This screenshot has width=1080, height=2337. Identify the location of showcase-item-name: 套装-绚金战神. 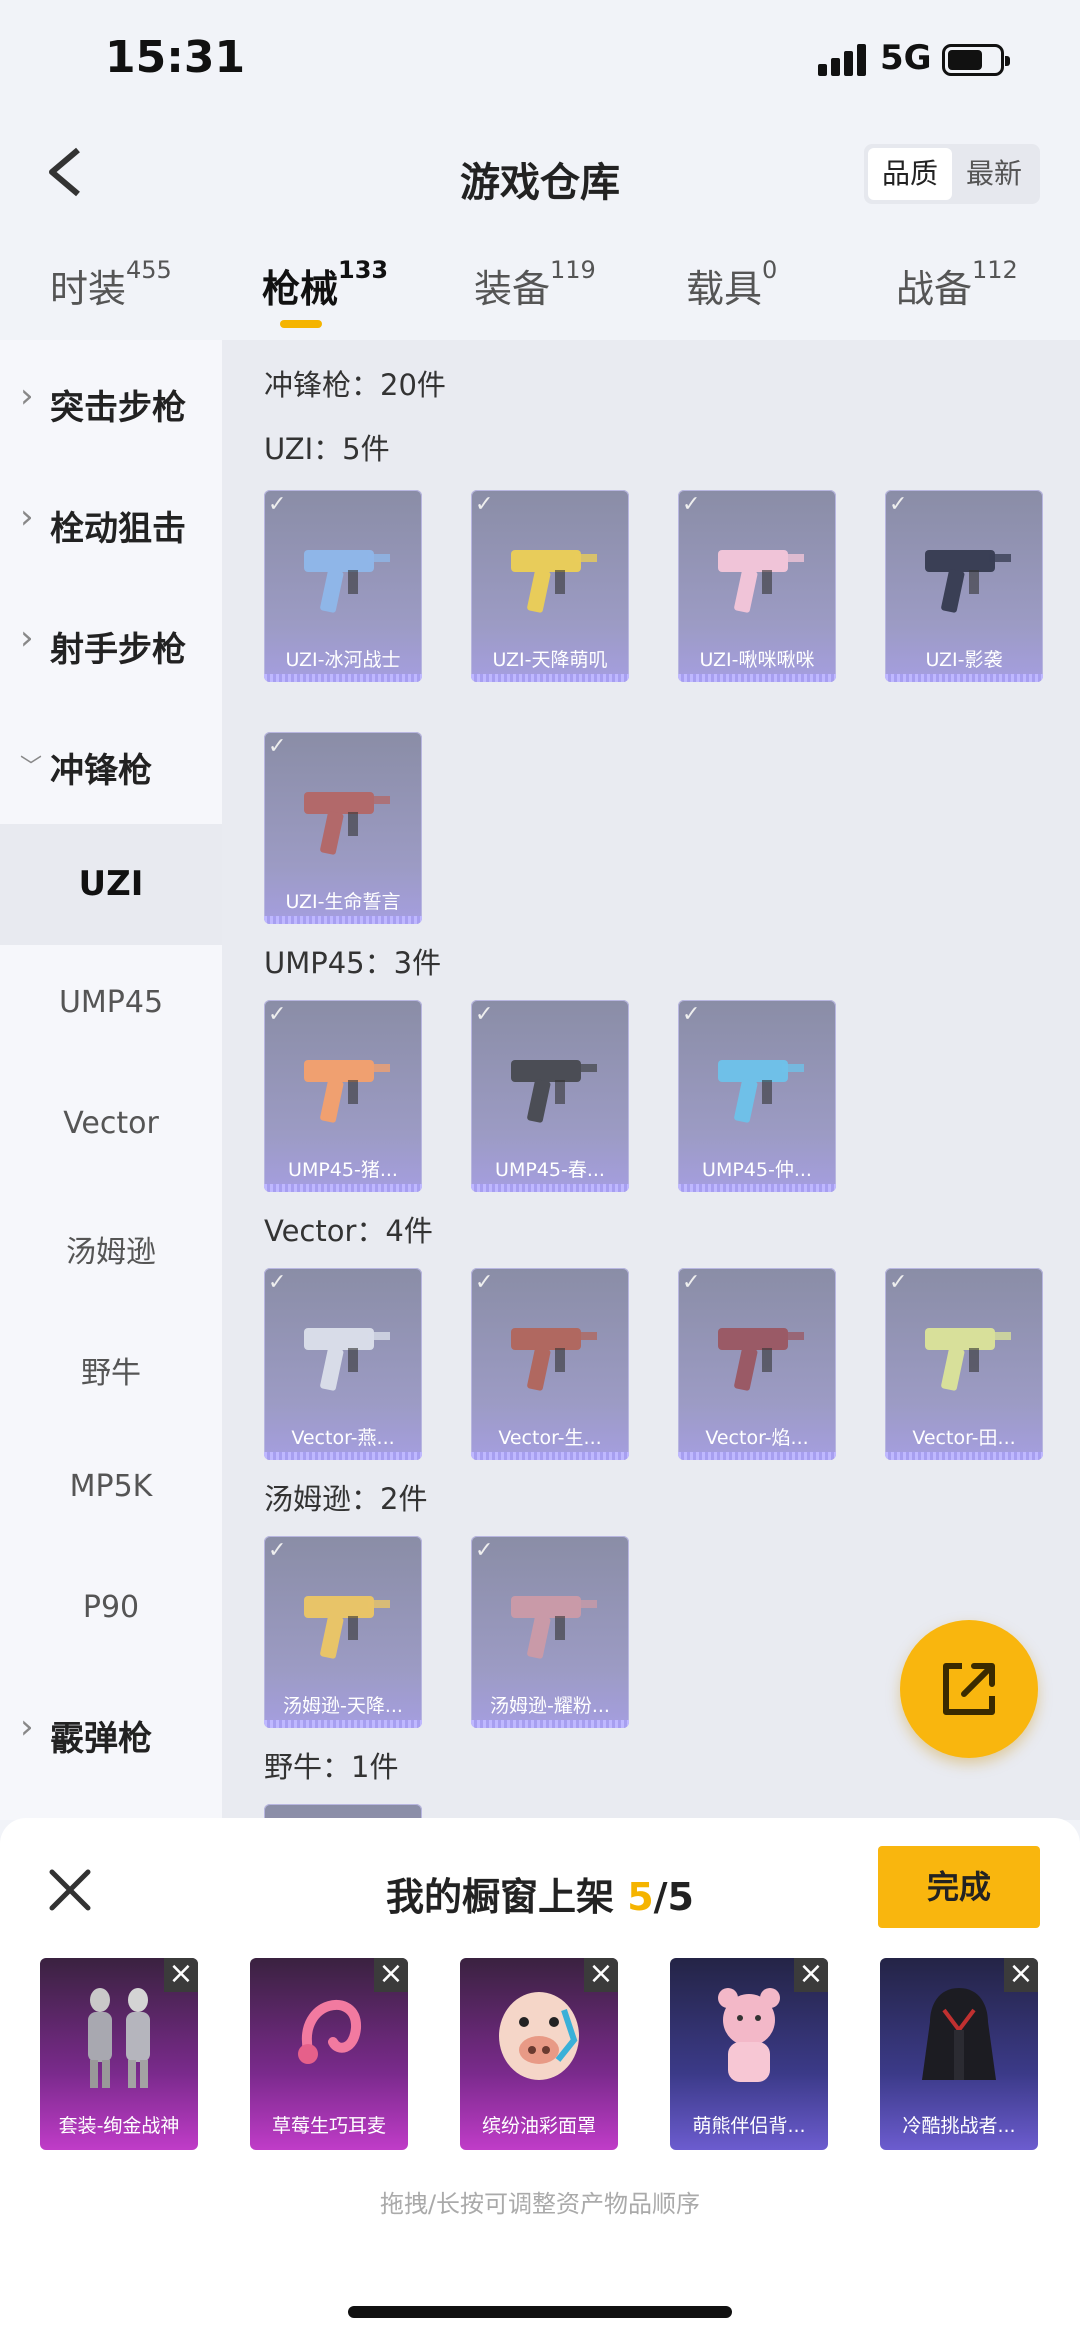
(119, 2126).